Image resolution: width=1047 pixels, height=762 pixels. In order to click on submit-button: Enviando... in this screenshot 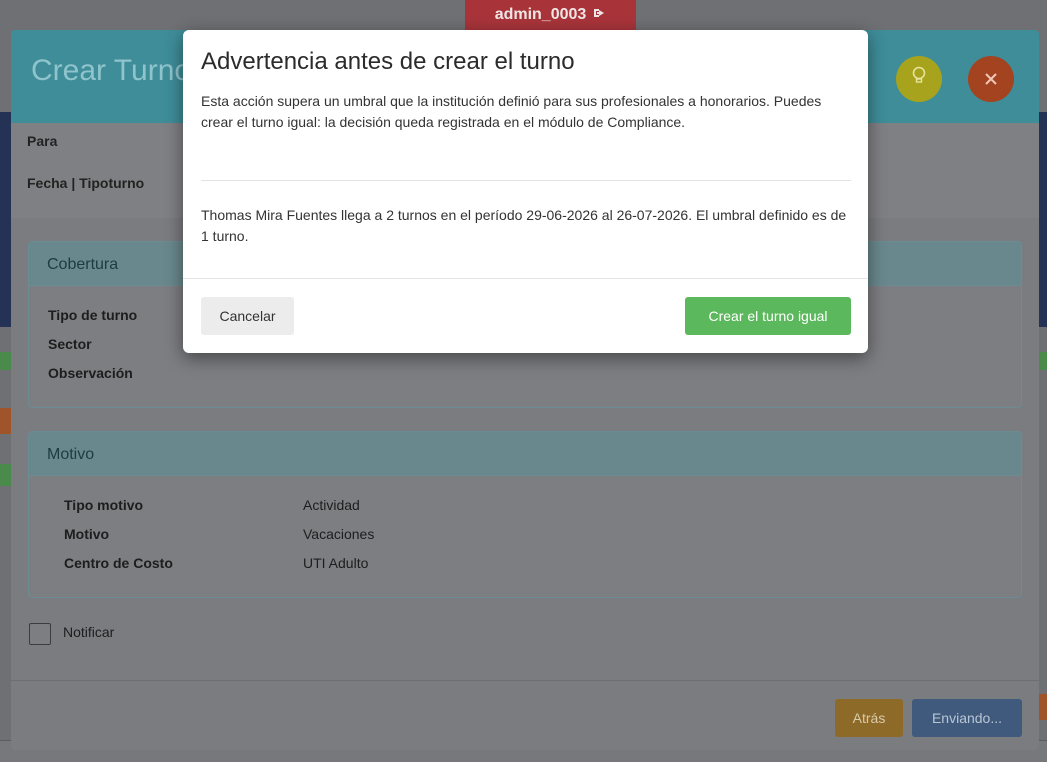, I will do `click(967, 718)`.